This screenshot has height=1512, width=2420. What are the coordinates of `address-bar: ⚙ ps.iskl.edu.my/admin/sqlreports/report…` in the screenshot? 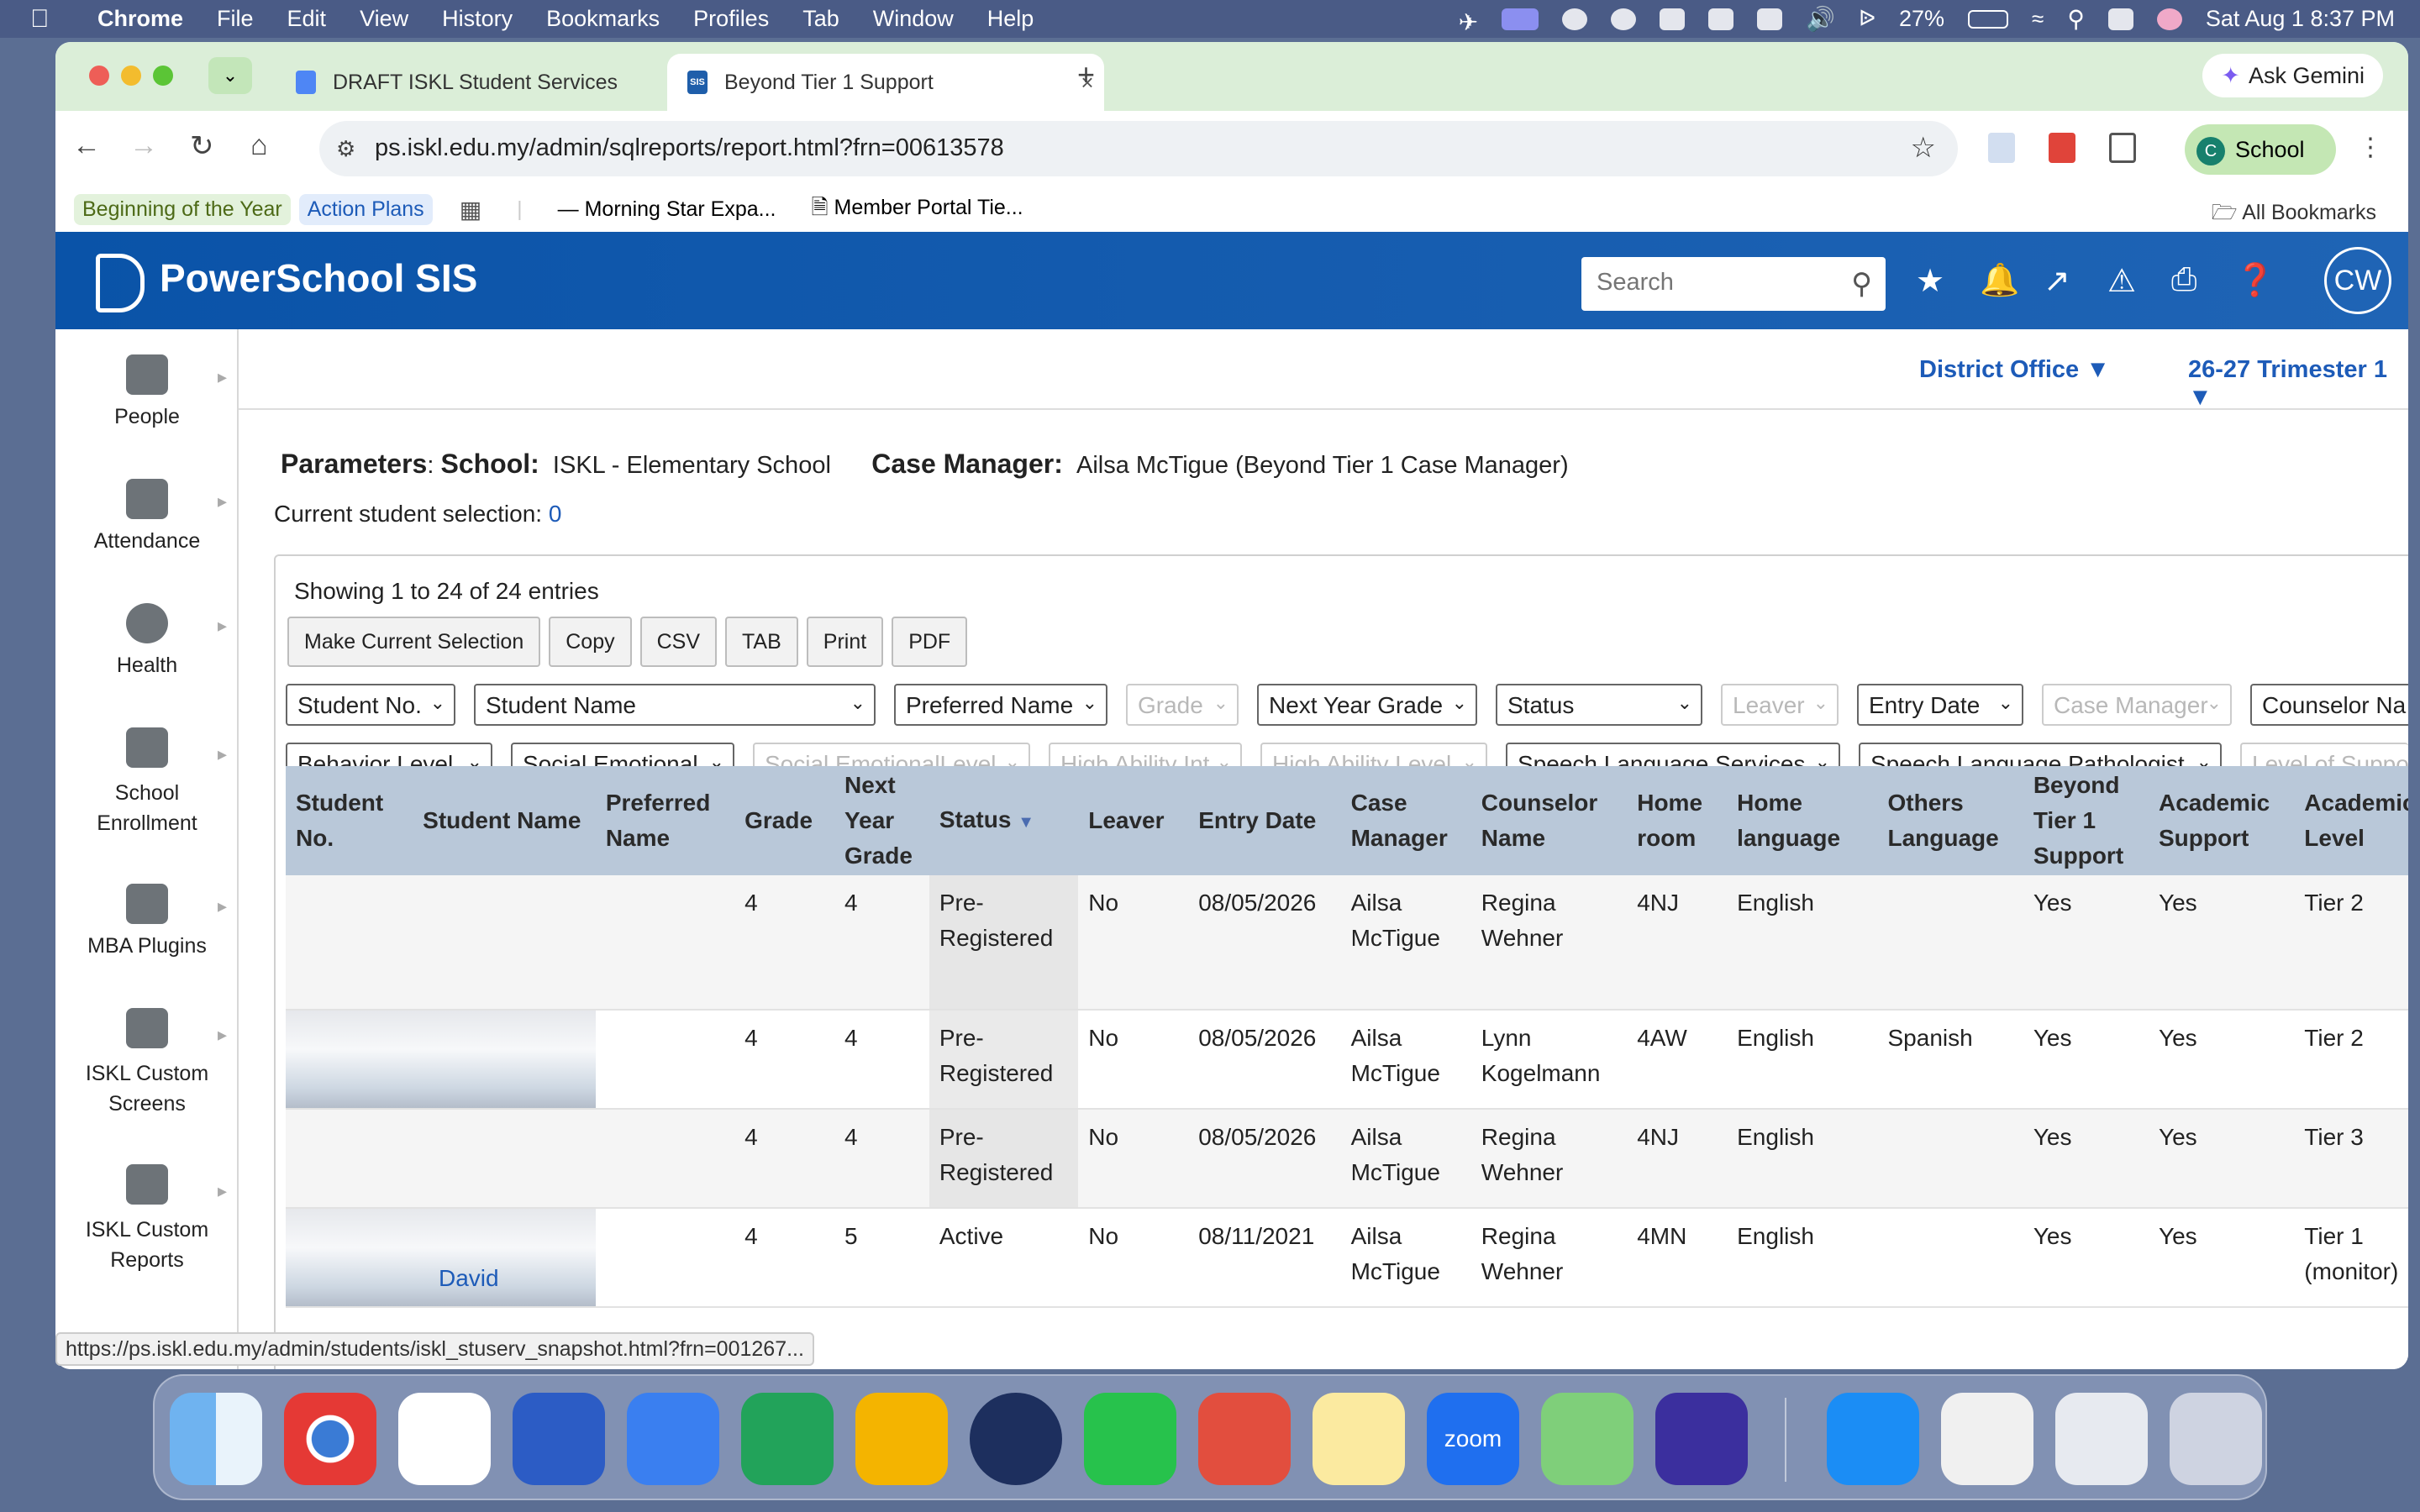 It's located at (1138, 148).